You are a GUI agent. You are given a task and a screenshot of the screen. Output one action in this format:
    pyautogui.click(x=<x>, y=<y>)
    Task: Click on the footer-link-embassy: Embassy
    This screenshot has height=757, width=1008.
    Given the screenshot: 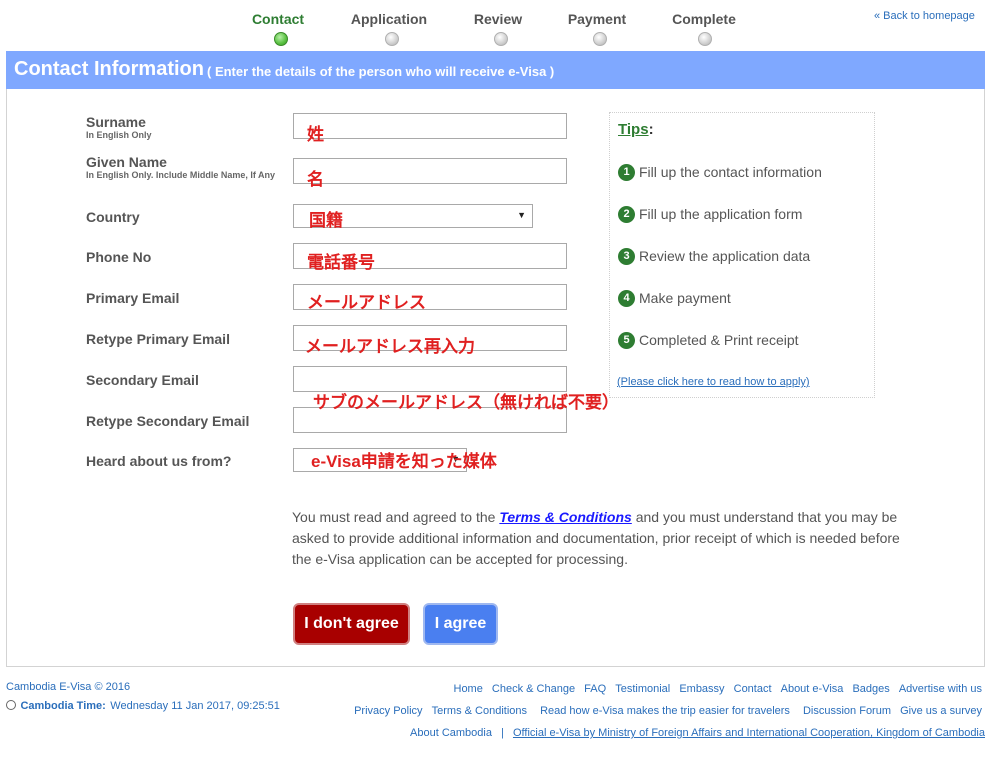 What is the action you would take?
    pyautogui.click(x=701, y=689)
    